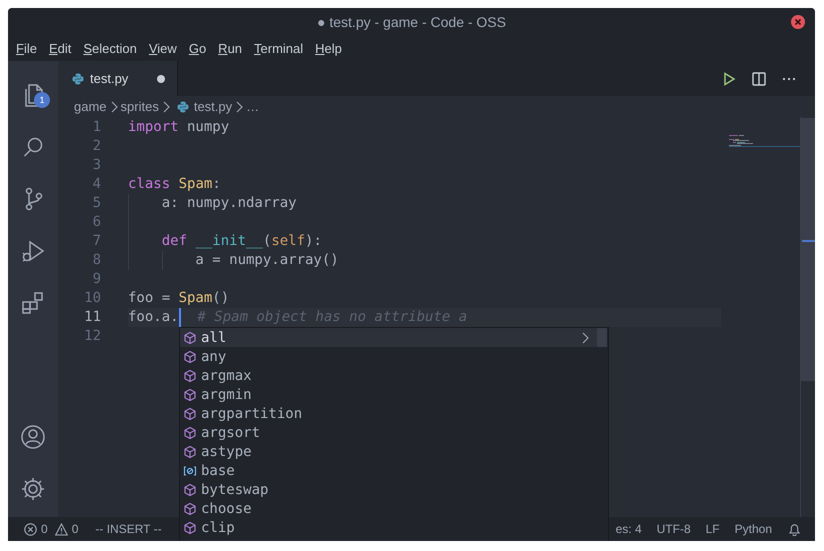  Describe the element at coordinates (190, 471) in the screenshot. I see `field-icon` at that location.